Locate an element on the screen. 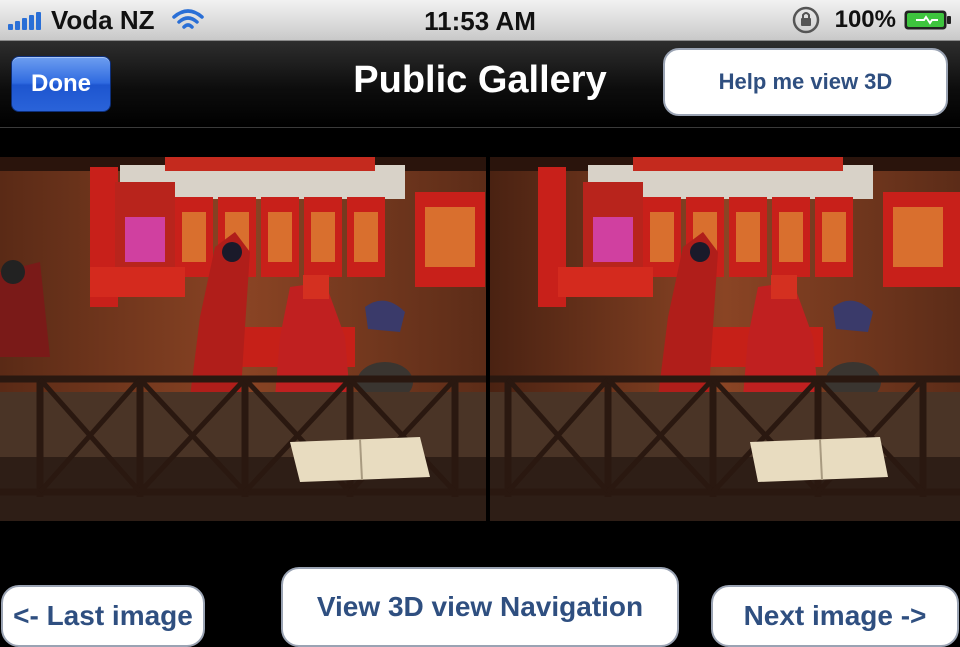 This screenshot has width=960, height=647. view-3d-navigation-button: View 3D view Navigation is located at coordinates (480, 607).